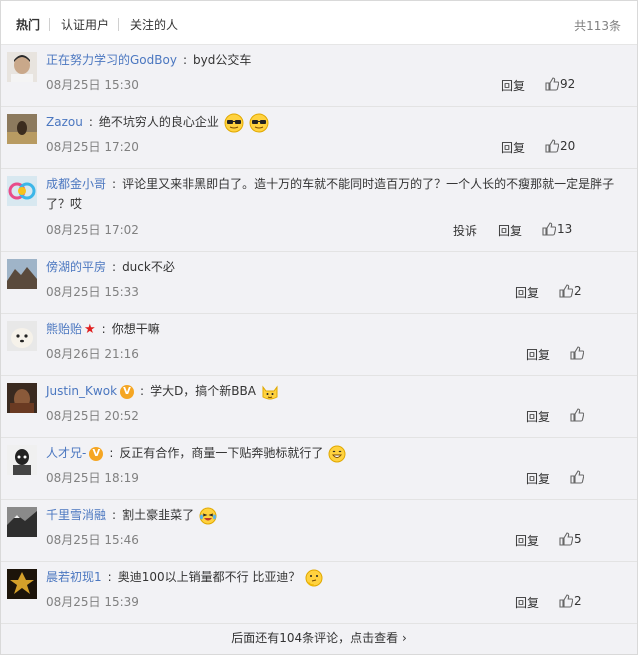  Describe the element at coordinates (319, 638) in the screenshot. I see `load-more-comments-link: 后面还有104条评论，点击查看 ›` at that location.